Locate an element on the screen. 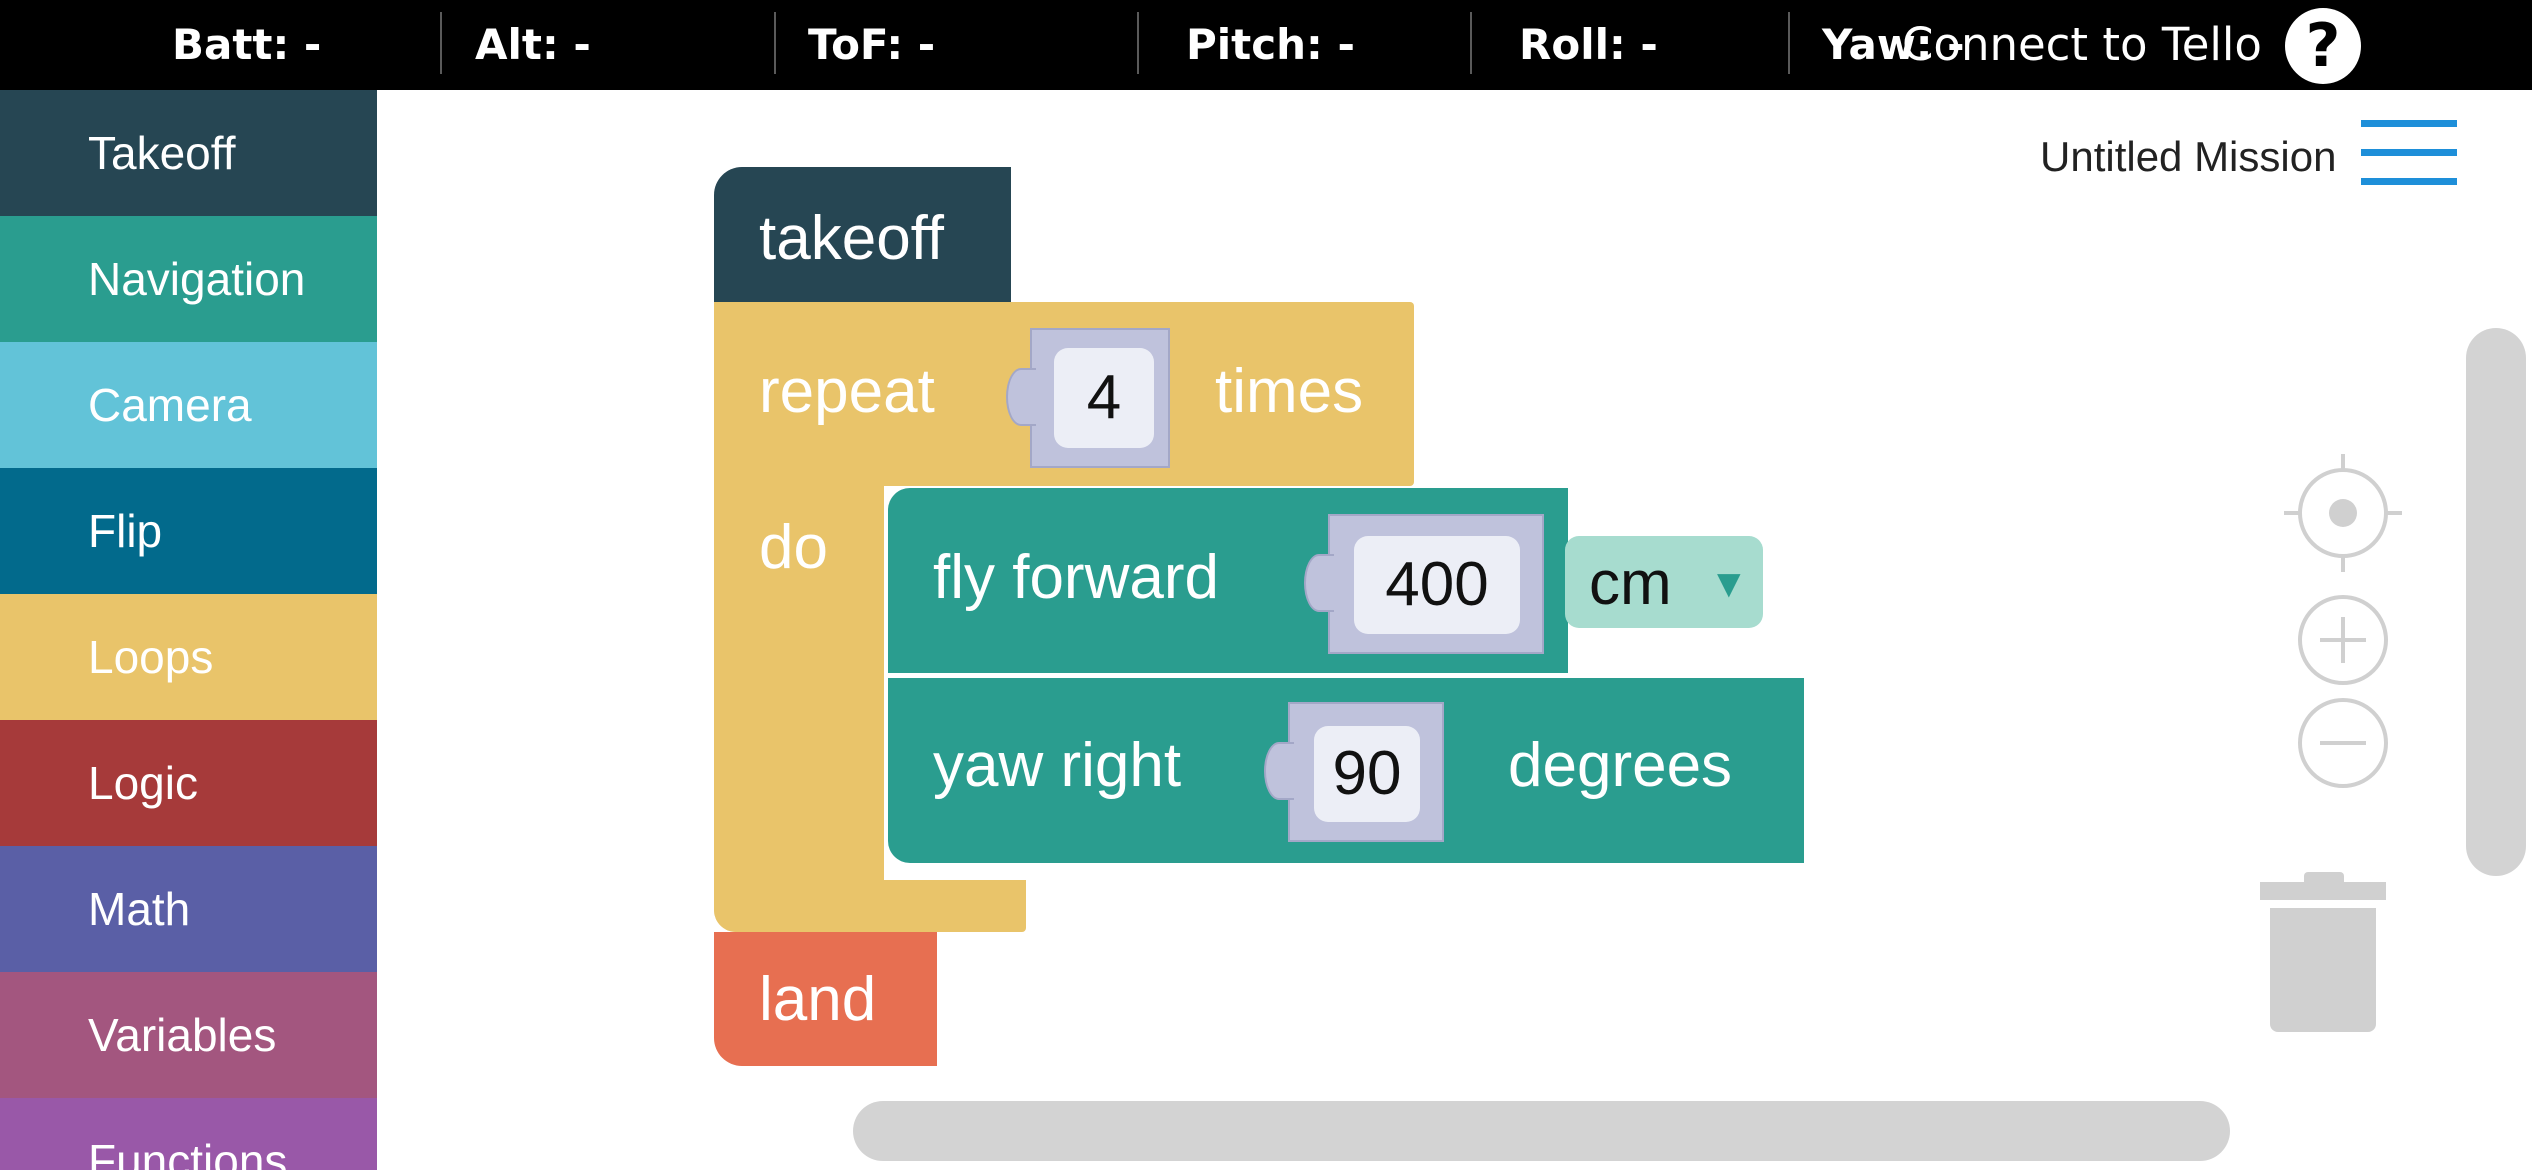  category-variables: Variables is located at coordinates (188, 1035).